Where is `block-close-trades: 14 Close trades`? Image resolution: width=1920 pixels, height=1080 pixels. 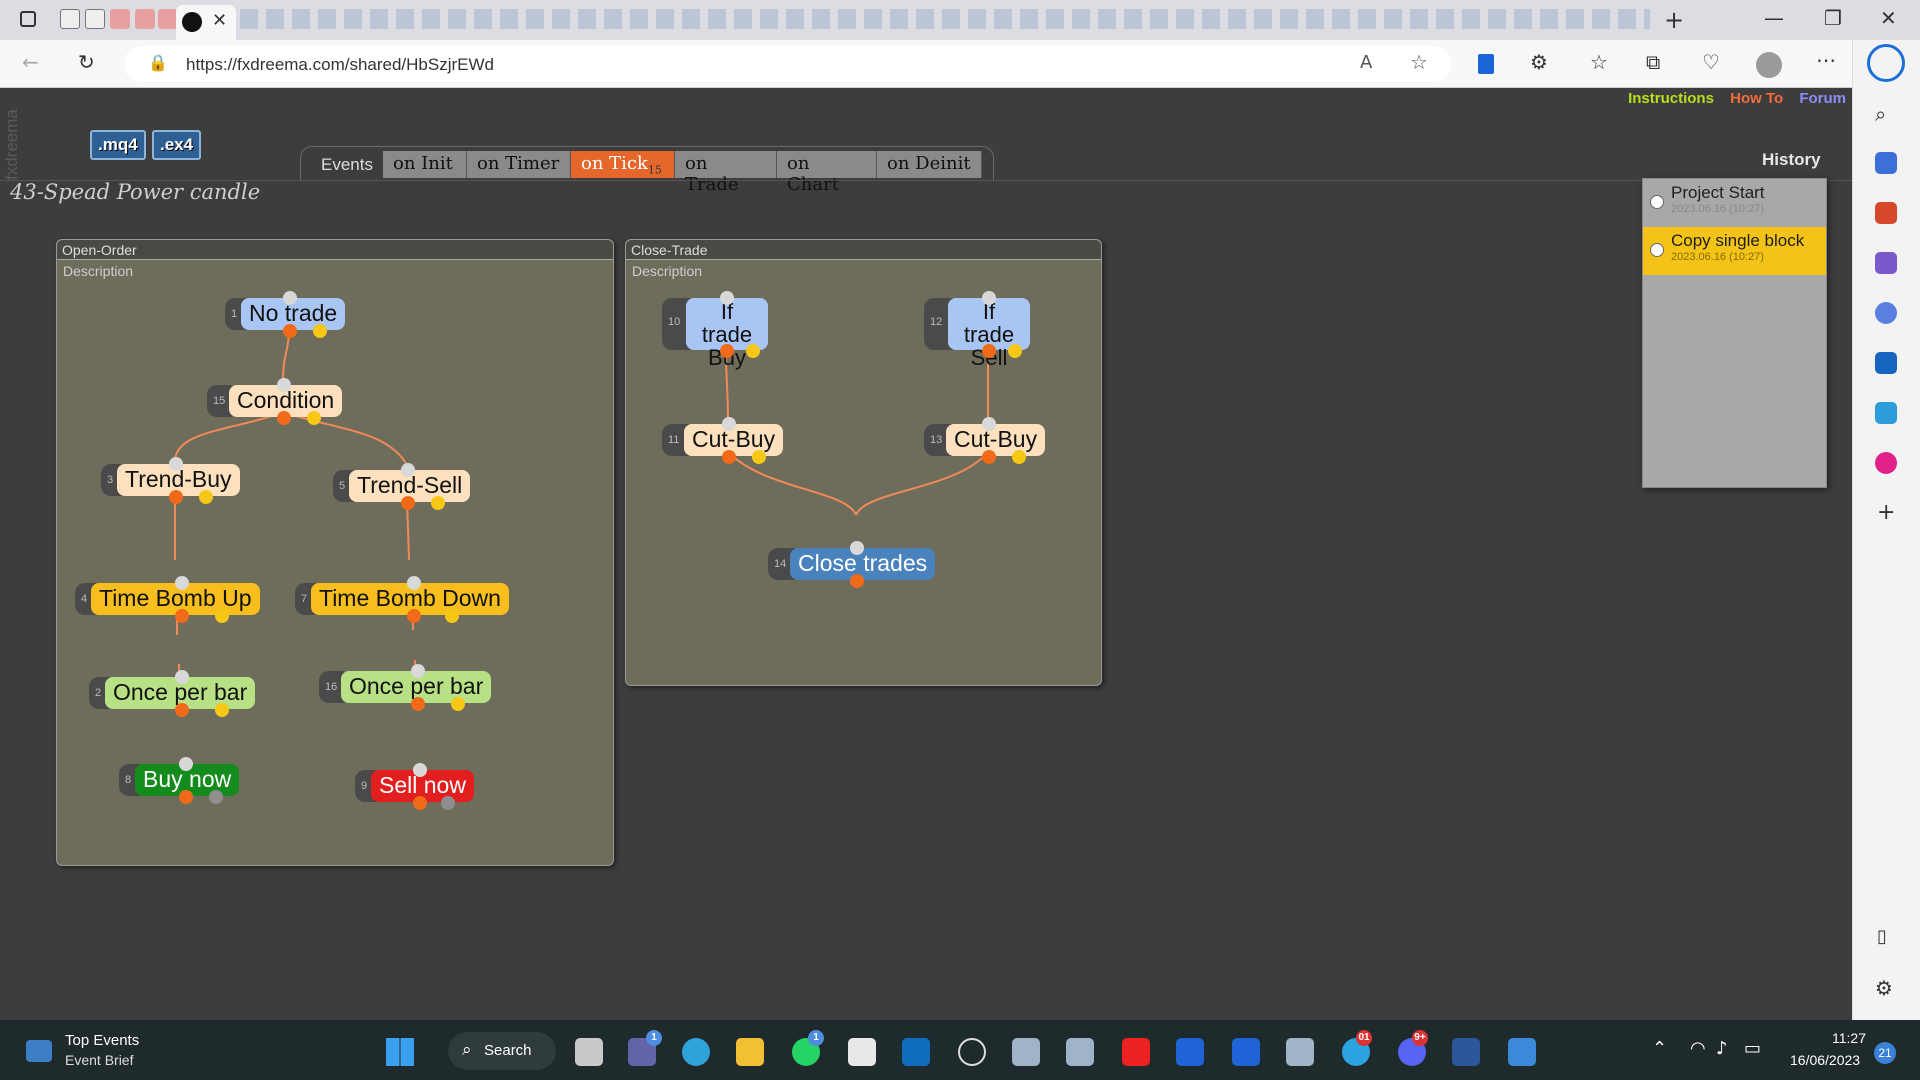
block-close-trades: 14 Close trades is located at coordinates (863, 564).